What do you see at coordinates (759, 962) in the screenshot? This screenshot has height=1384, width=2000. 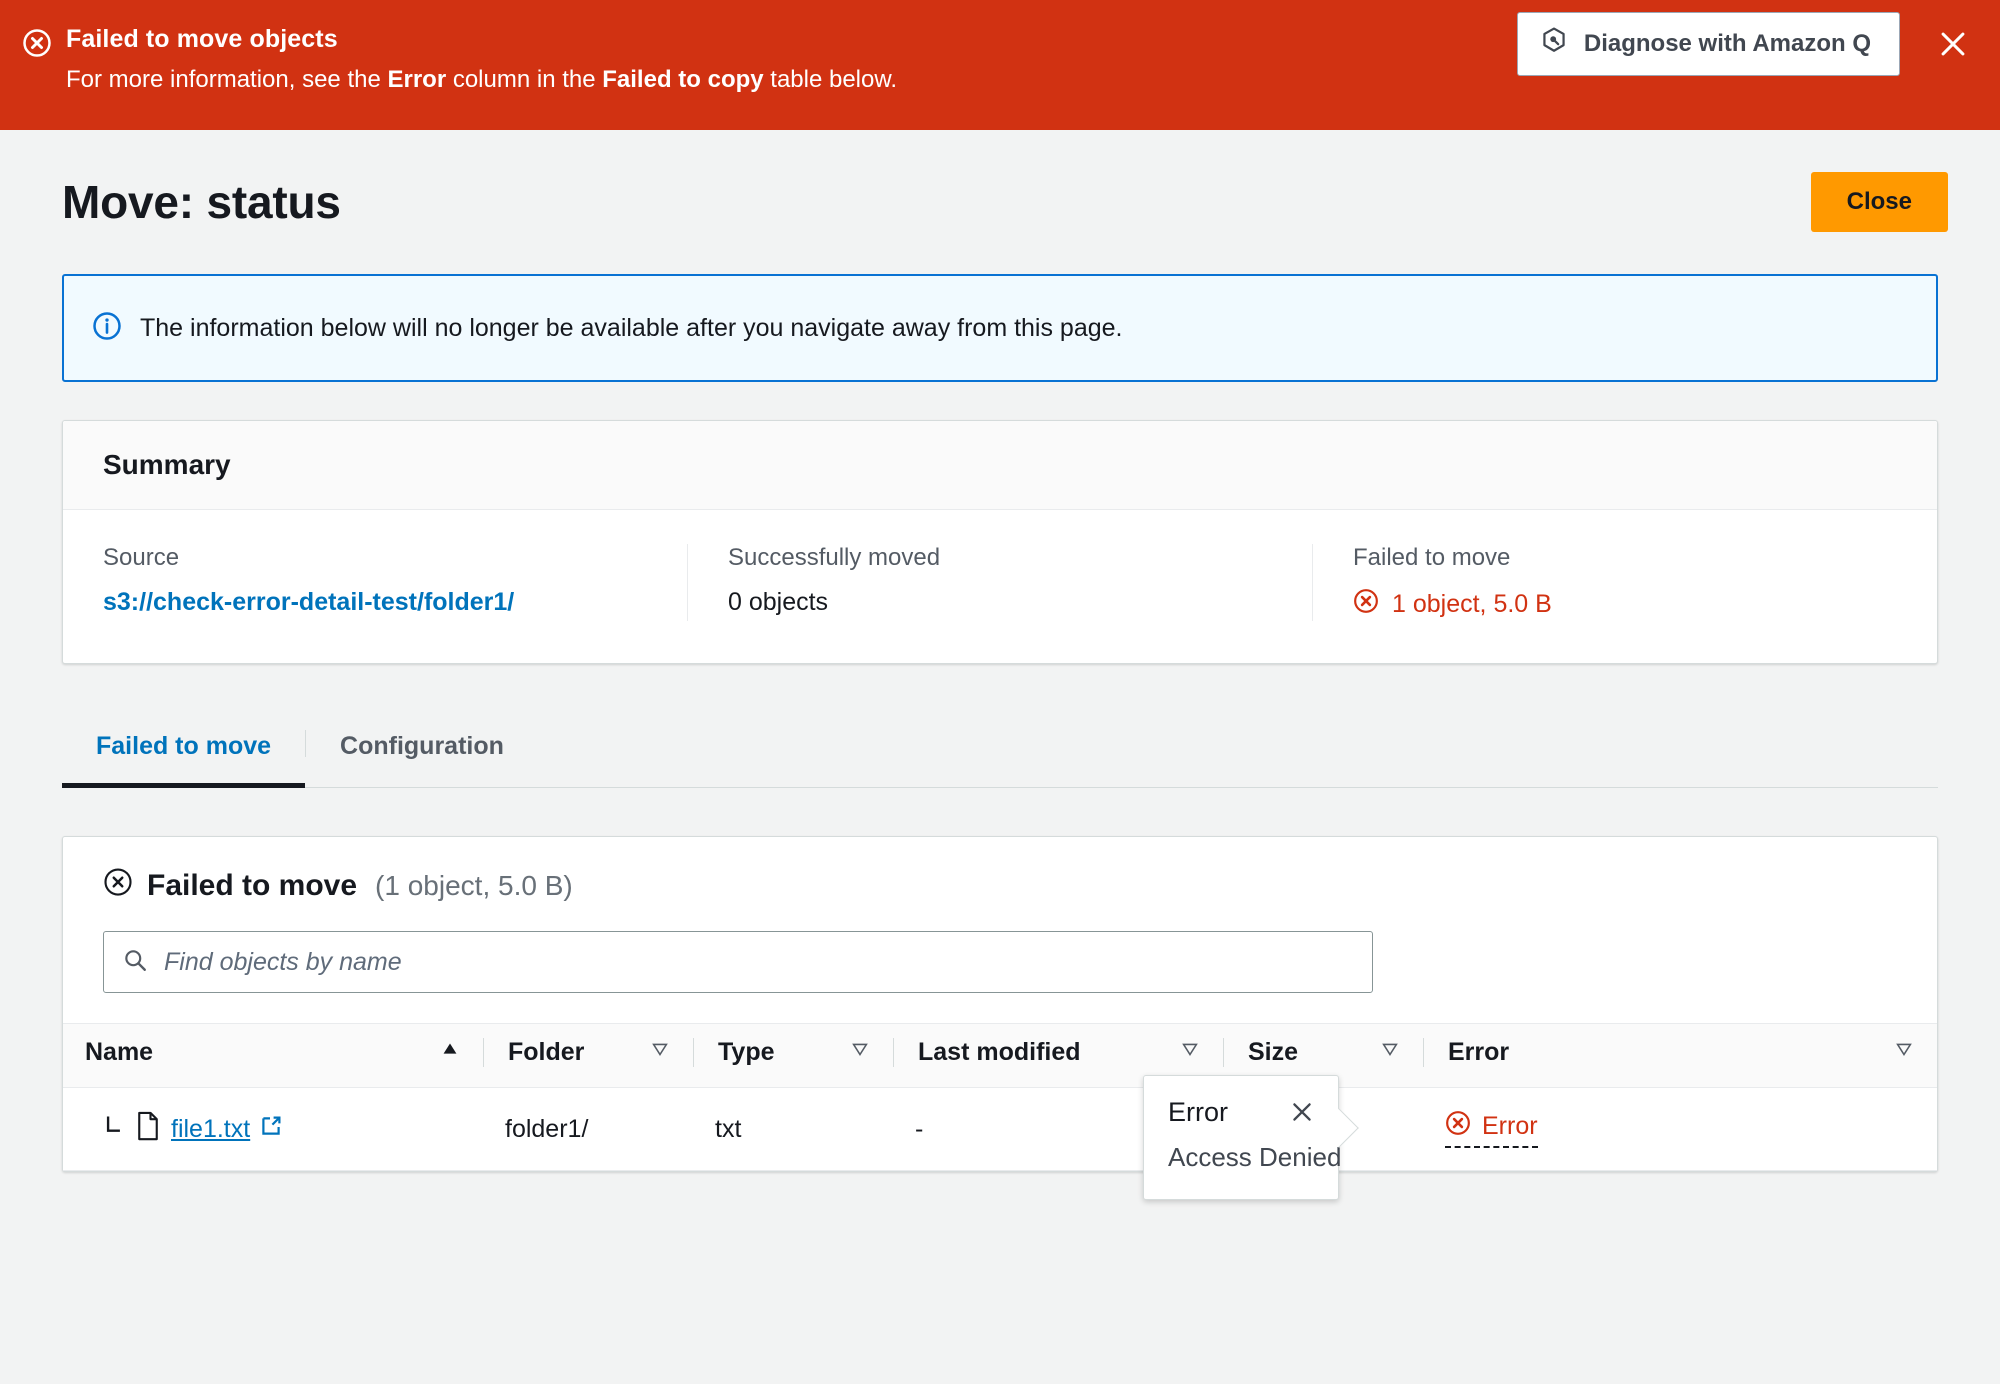 I see `search-input` at bounding box center [759, 962].